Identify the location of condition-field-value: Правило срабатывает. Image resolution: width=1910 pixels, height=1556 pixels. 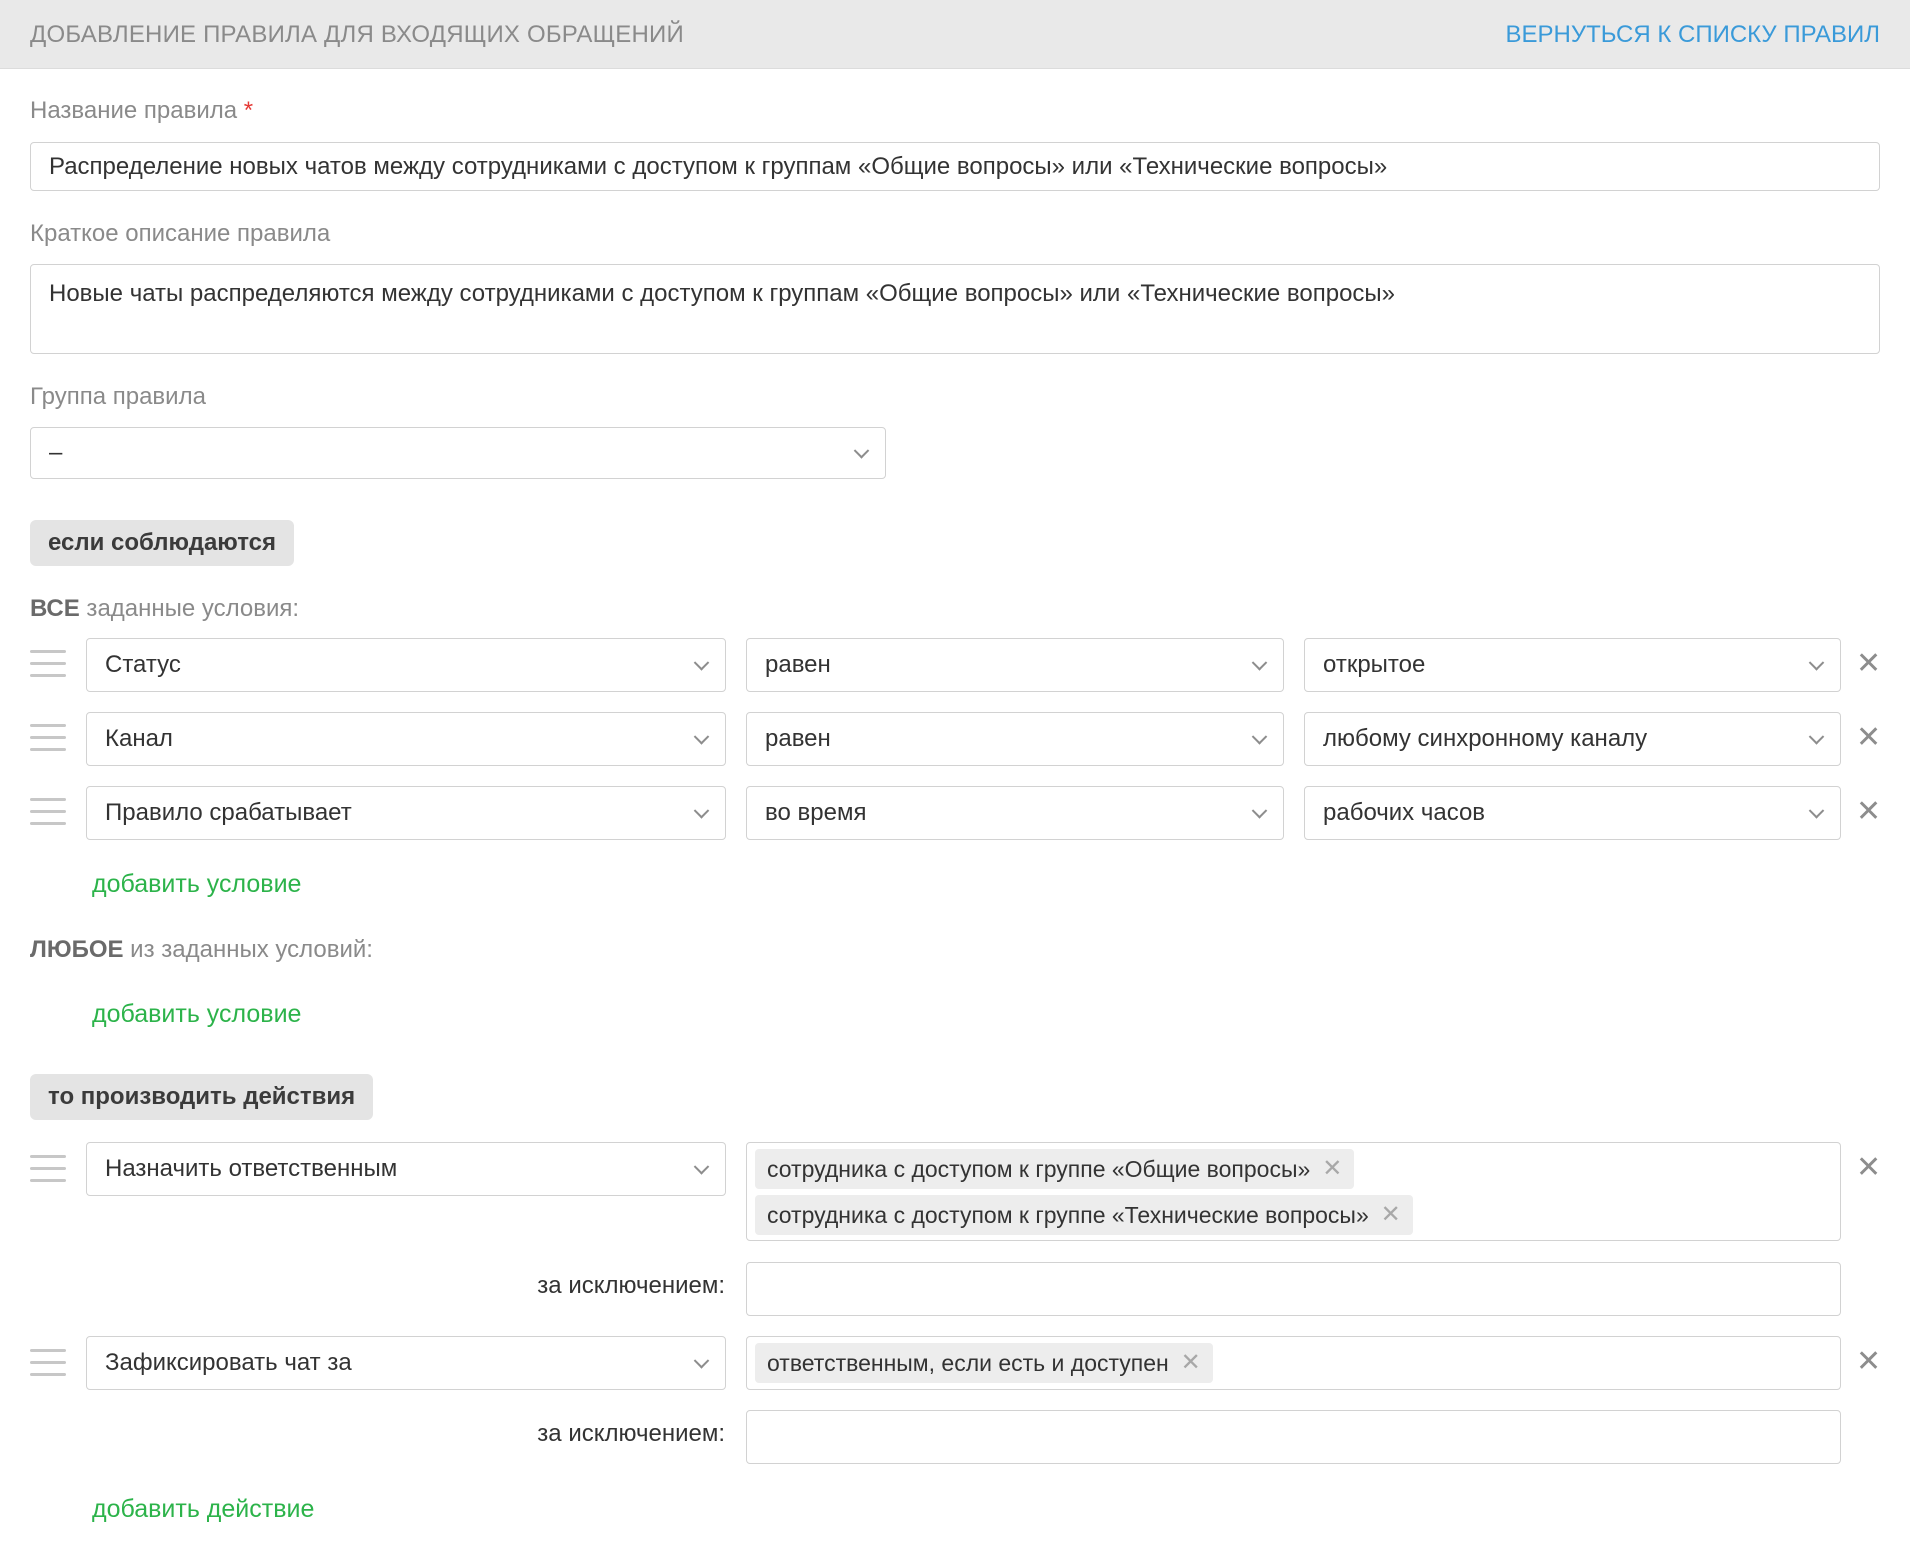
(228, 812).